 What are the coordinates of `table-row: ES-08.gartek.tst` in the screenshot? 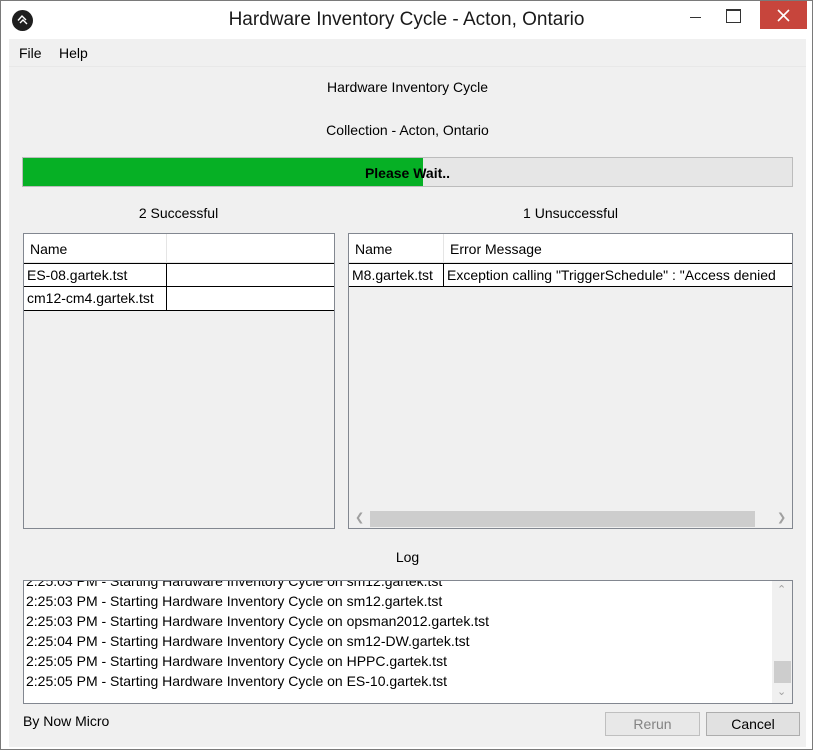 It's located at (179, 275).